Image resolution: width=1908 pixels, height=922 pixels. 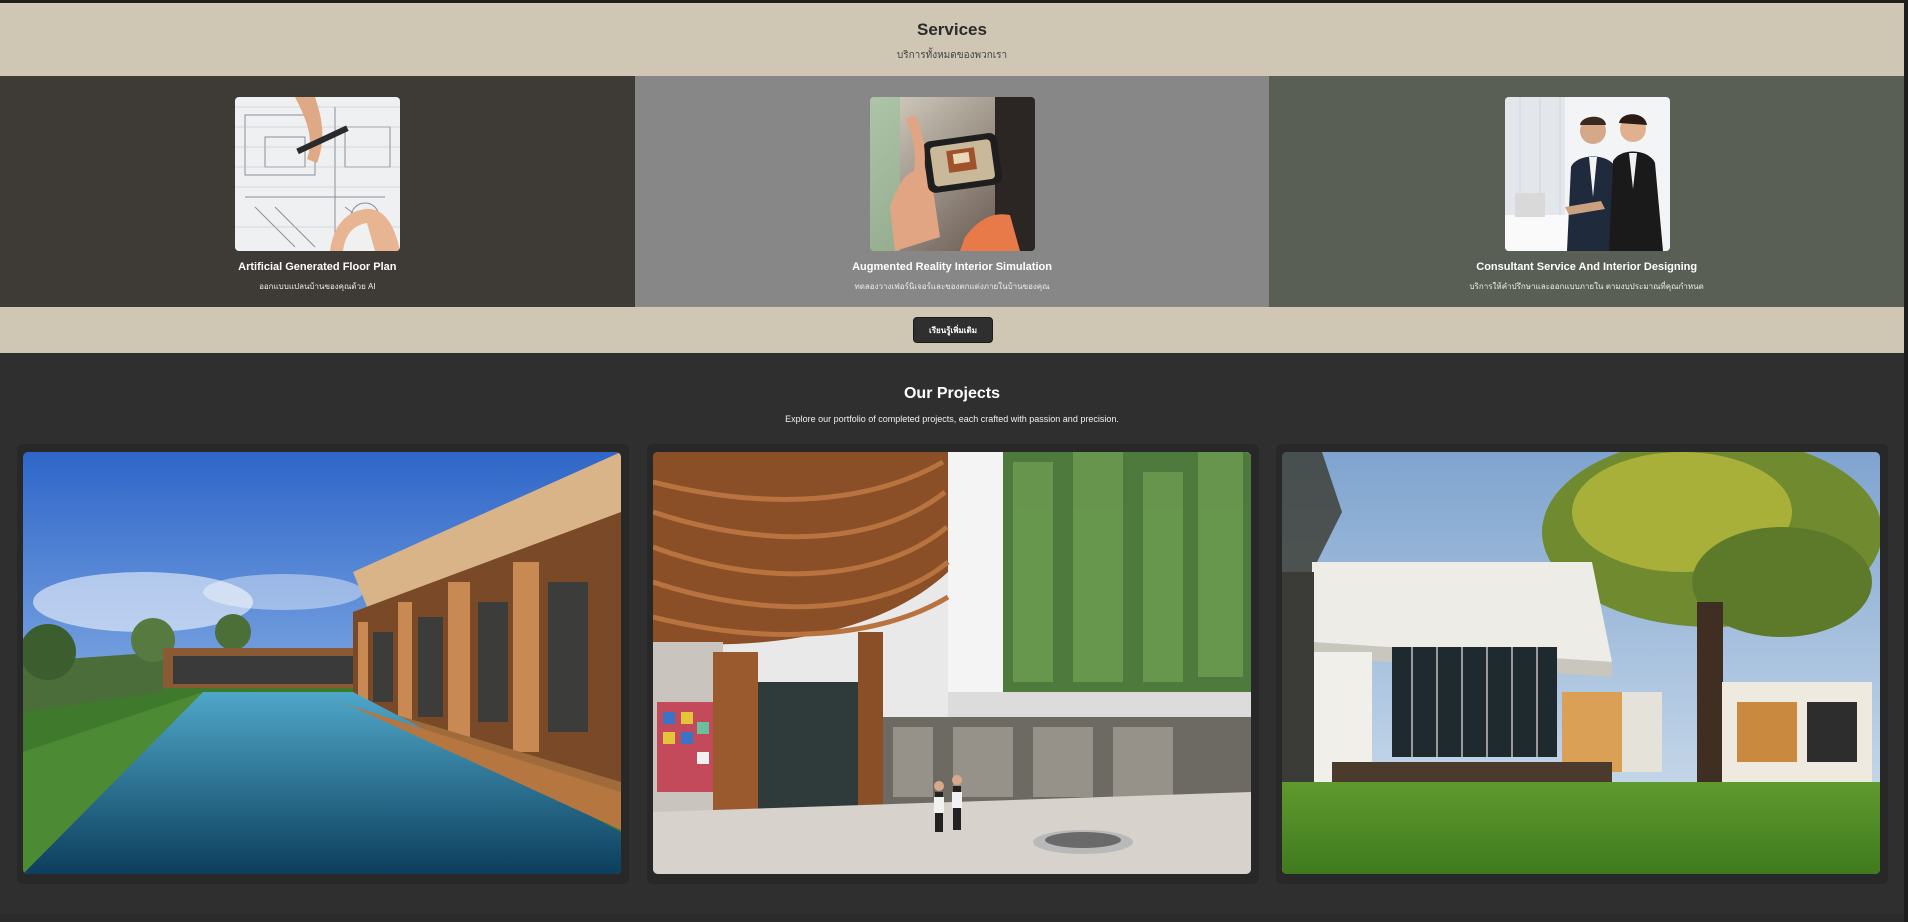 What do you see at coordinates (952, 174) in the screenshot?
I see `ar-phone-icon` at bounding box center [952, 174].